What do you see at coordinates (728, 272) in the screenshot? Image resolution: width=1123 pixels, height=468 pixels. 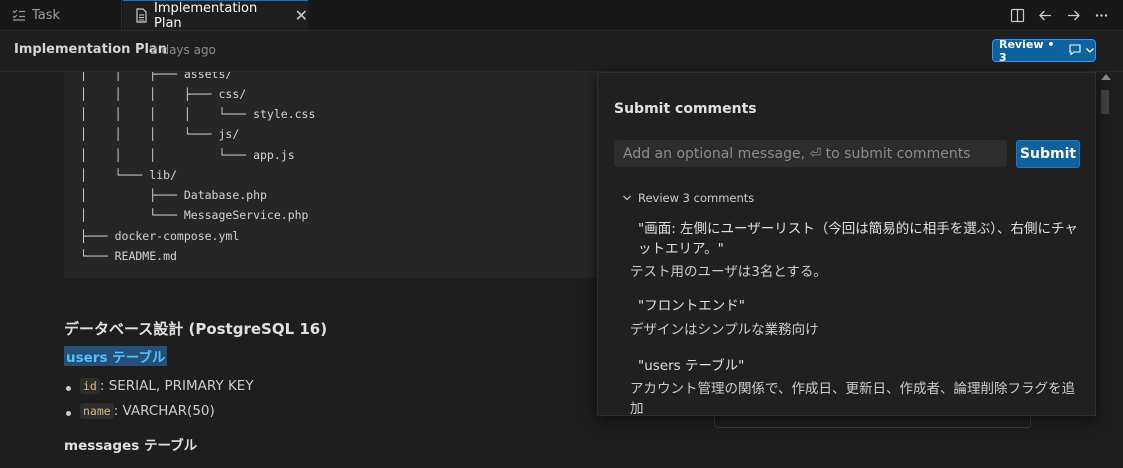 I see `comment-text: テスト用のユーザは3名とする。` at bounding box center [728, 272].